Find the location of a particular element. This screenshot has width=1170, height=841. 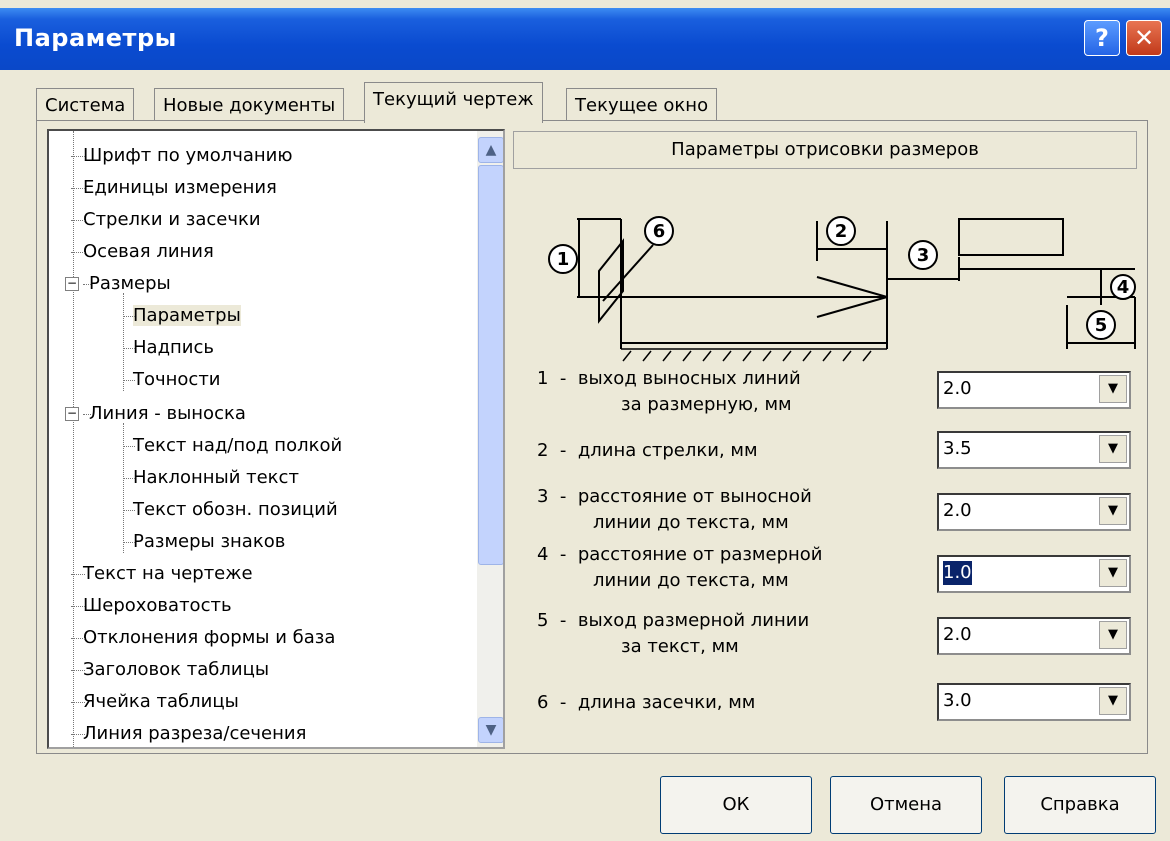

close-button: ✕ is located at coordinates (1144, 38).